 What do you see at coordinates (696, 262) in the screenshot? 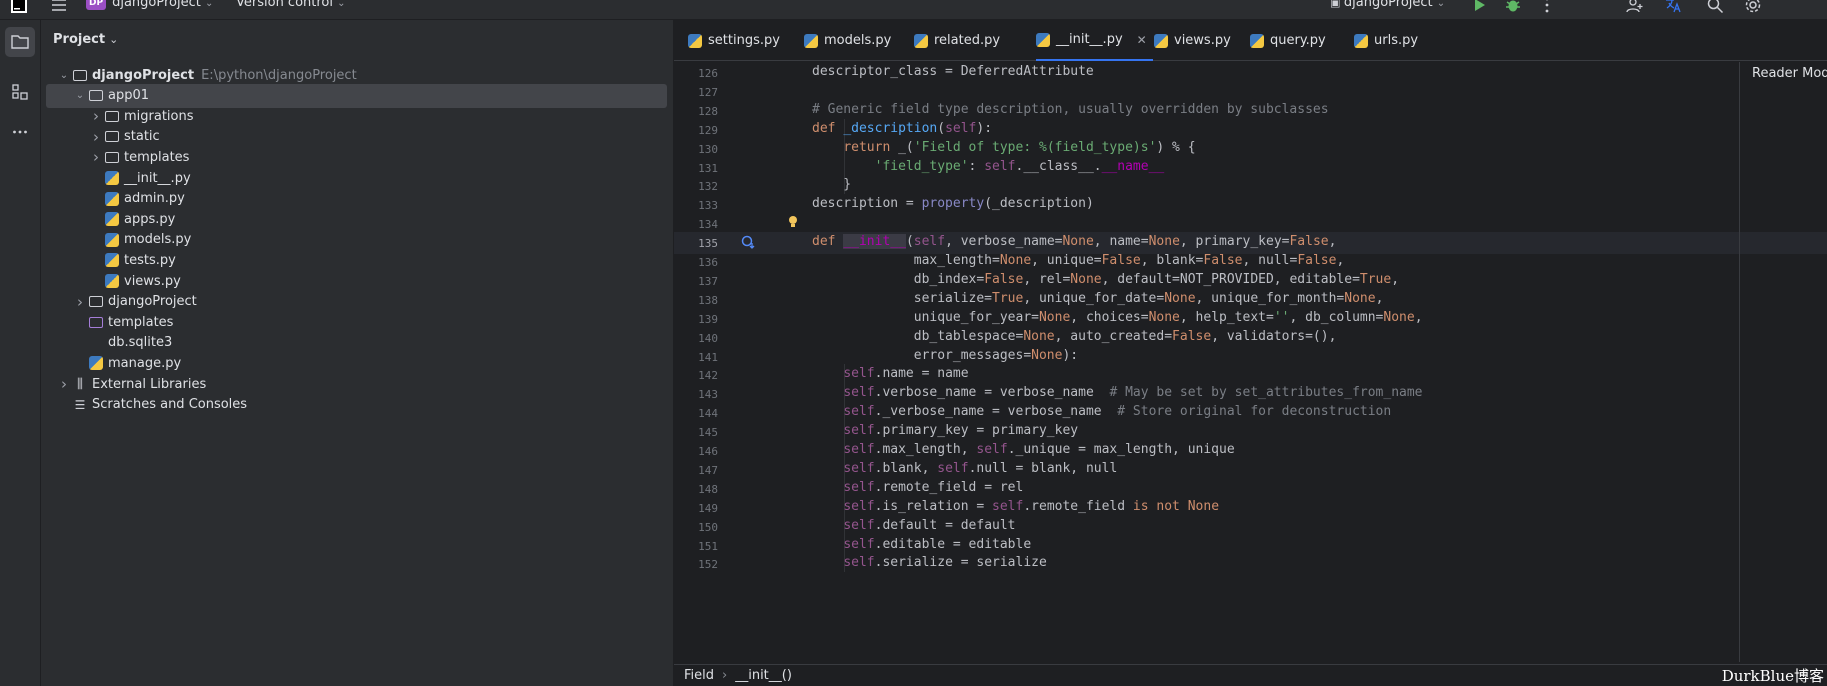
I see `line-number: 136` at bounding box center [696, 262].